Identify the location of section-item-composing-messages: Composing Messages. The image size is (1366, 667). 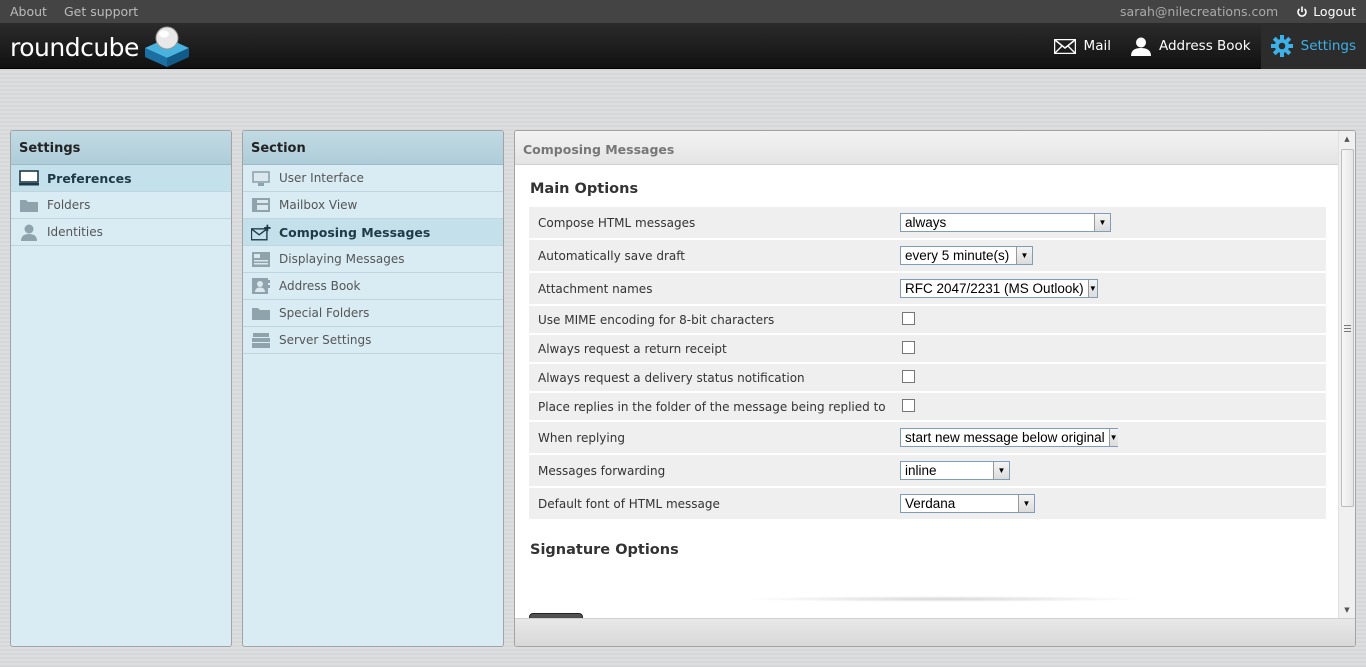
(373, 232).